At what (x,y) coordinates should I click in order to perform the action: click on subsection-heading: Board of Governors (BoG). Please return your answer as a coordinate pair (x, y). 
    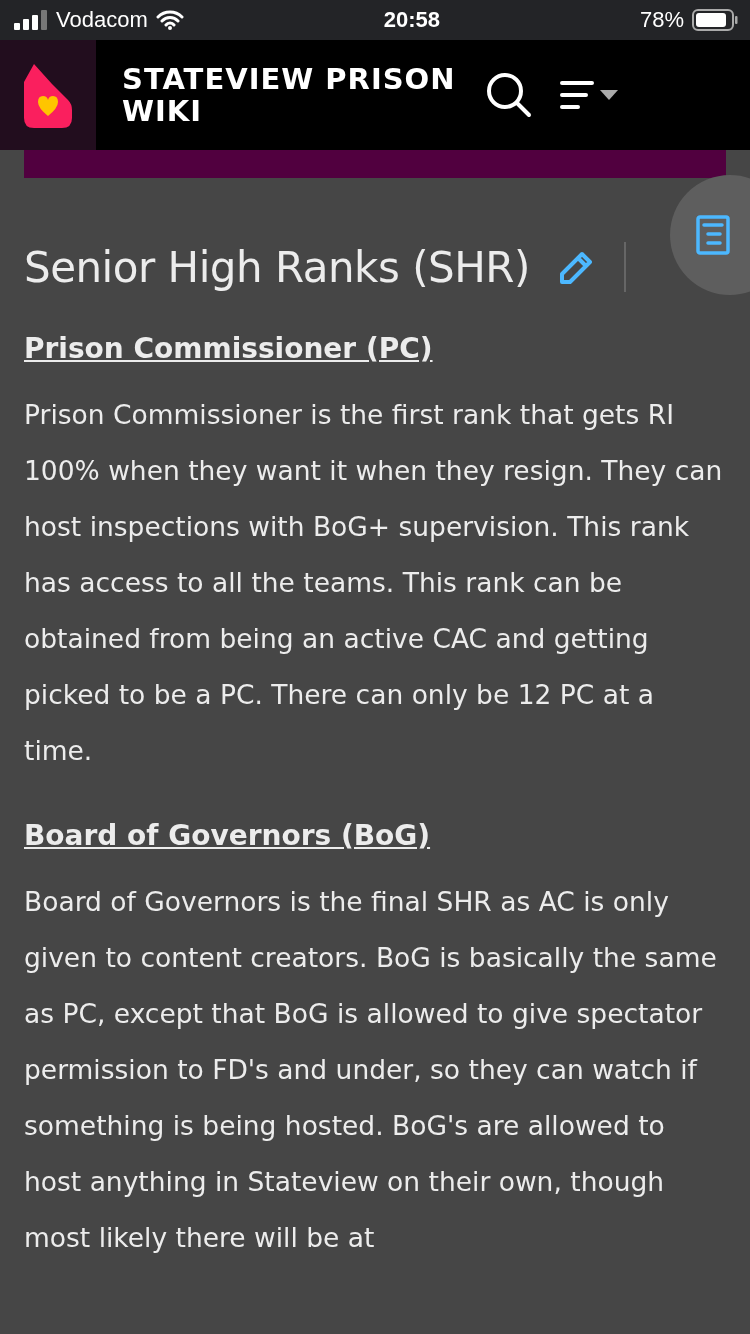
    Looking at the image, I should click on (228, 835).